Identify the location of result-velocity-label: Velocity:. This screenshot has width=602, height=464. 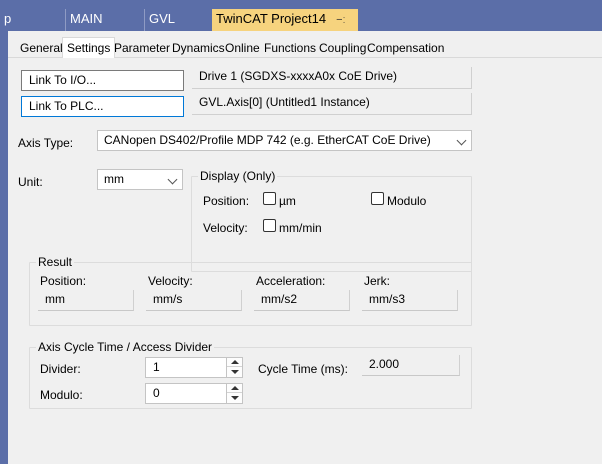
(170, 281).